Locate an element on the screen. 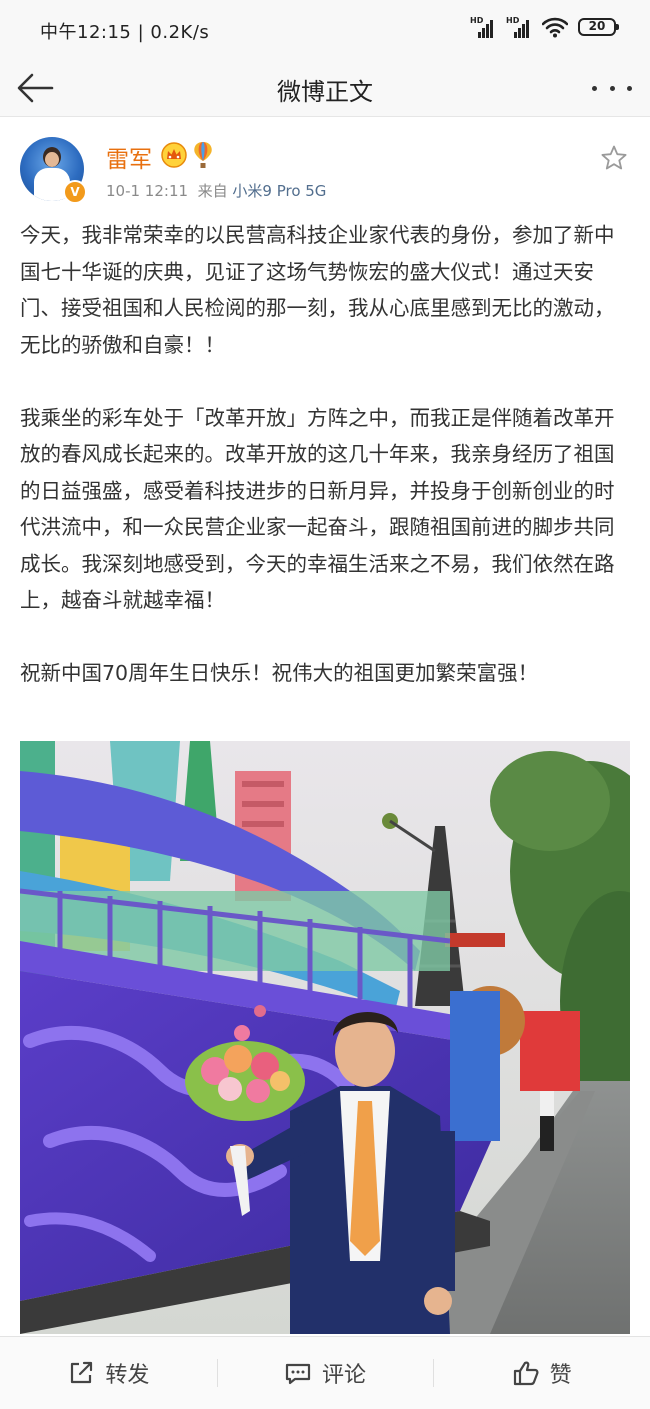 The width and height of the screenshot is (650, 1409). signal-icon: HD is located at coordinates (483, 27).